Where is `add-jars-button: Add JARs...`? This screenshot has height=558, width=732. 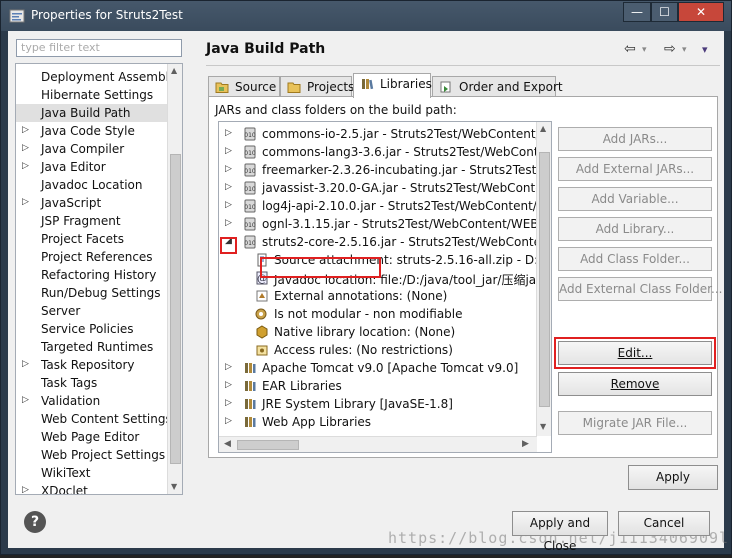
add-jars-button: Add JARs... is located at coordinates (635, 139).